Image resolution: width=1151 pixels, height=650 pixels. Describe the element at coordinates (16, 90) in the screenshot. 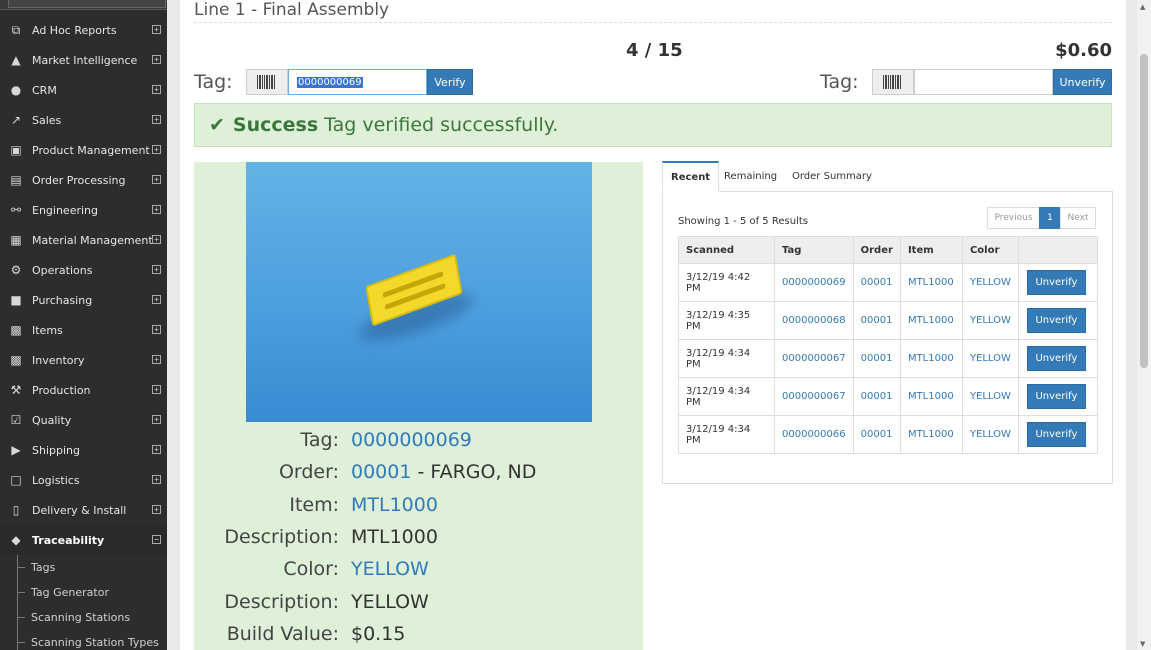

I see `user-icon: ●` at that location.